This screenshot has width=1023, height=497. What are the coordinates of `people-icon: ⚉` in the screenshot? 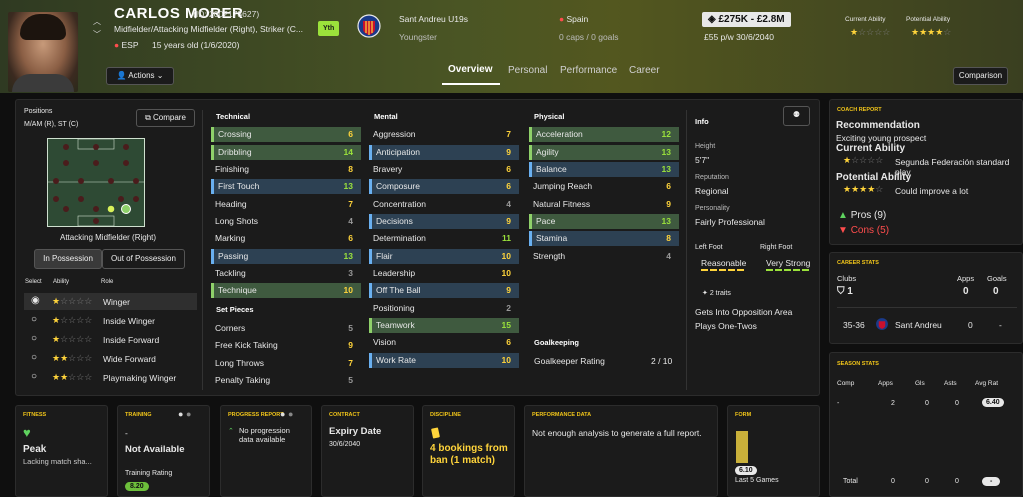 It's located at (796, 116).